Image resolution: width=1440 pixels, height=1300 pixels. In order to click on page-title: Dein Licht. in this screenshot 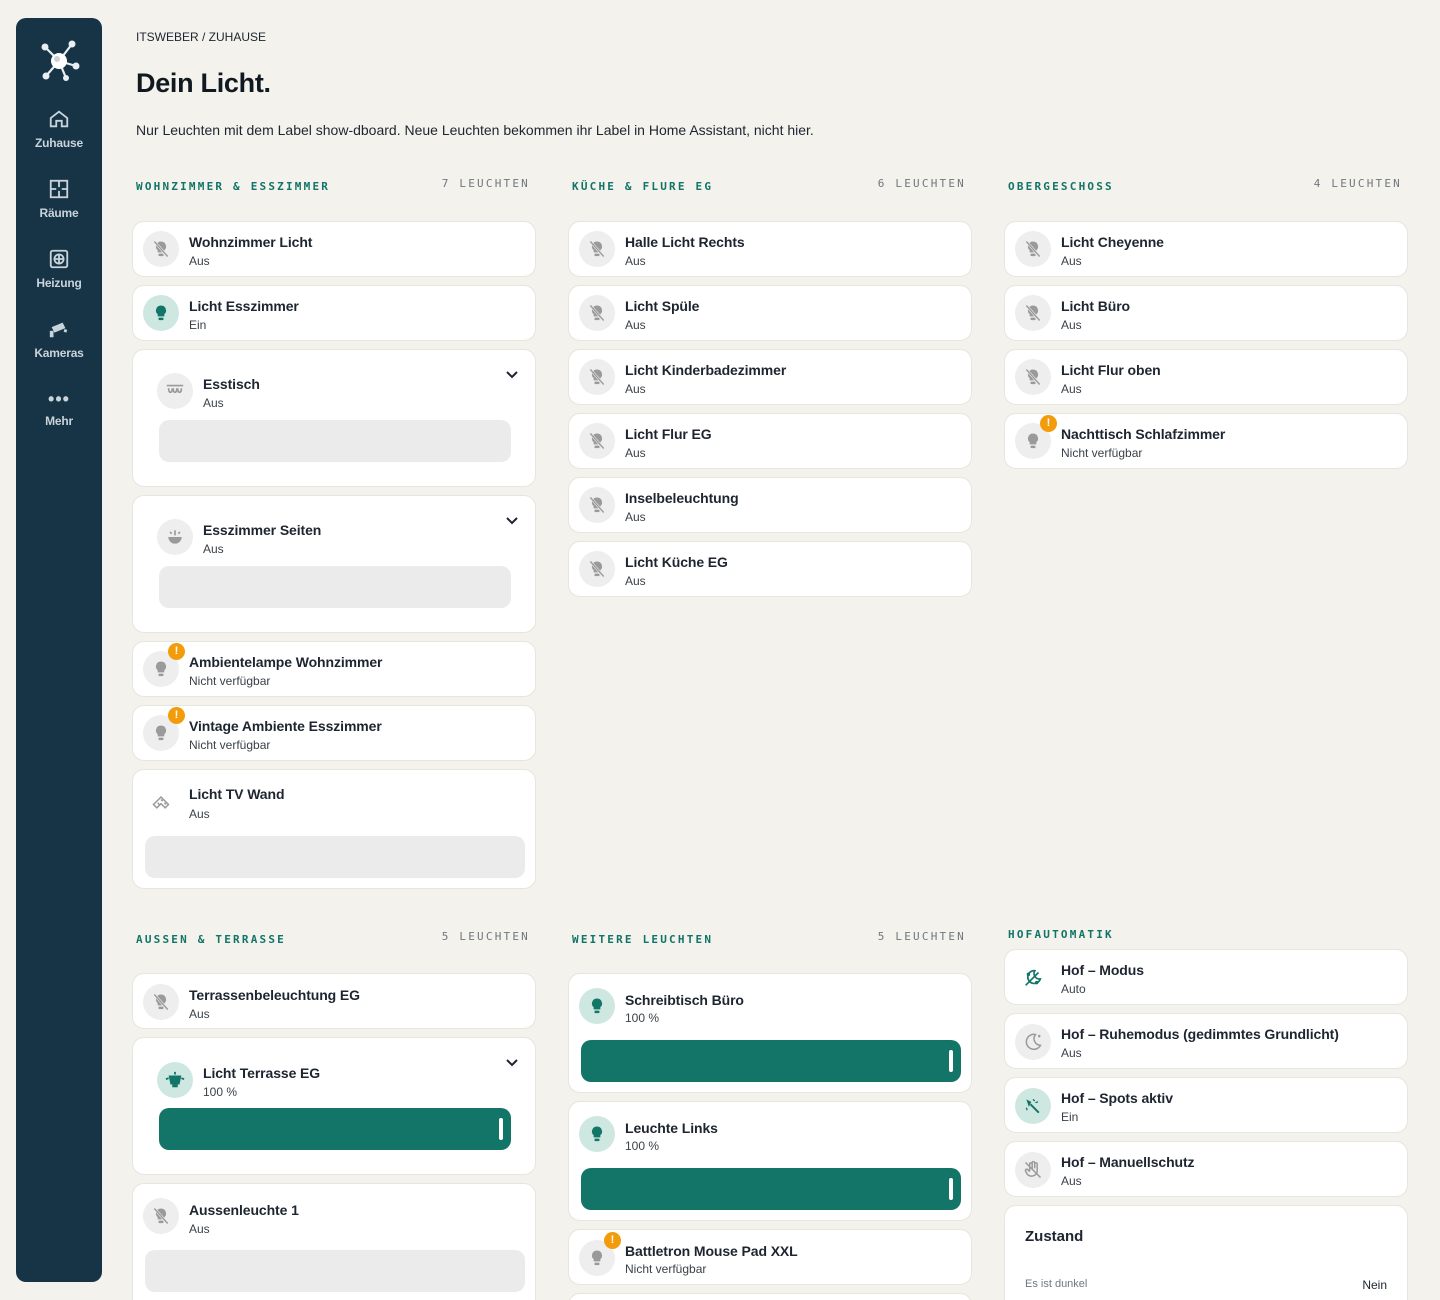, I will do `click(203, 83)`.